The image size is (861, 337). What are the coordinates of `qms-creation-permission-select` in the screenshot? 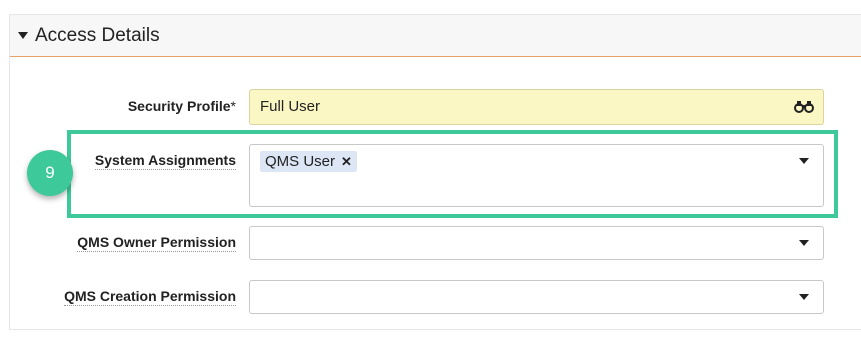 It's located at (536, 297).